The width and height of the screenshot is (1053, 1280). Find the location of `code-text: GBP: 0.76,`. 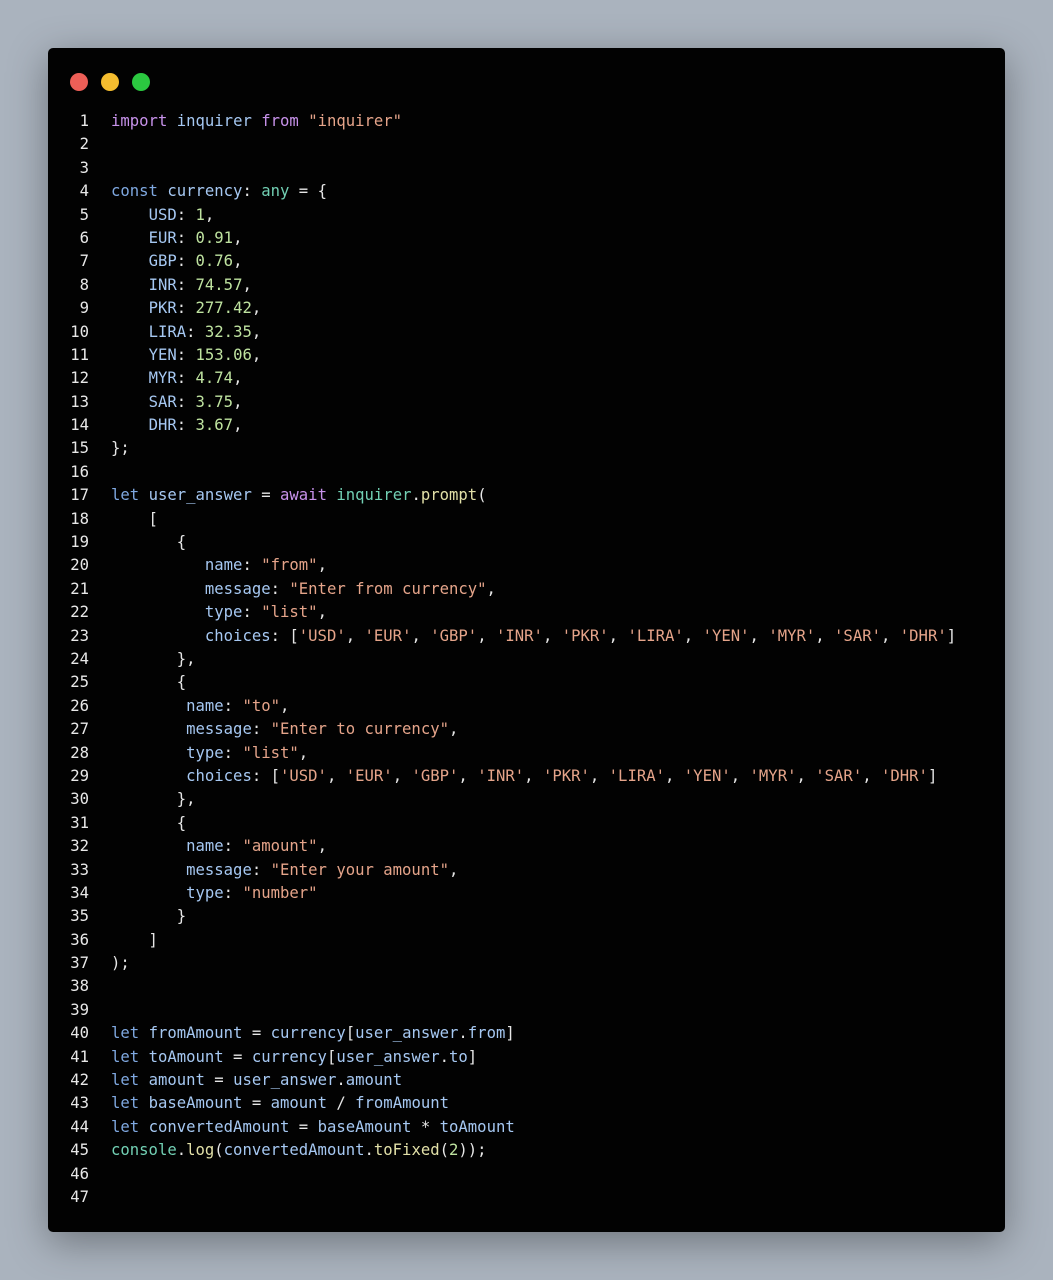

code-text: GBP: 0.76, is located at coordinates (177, 261).